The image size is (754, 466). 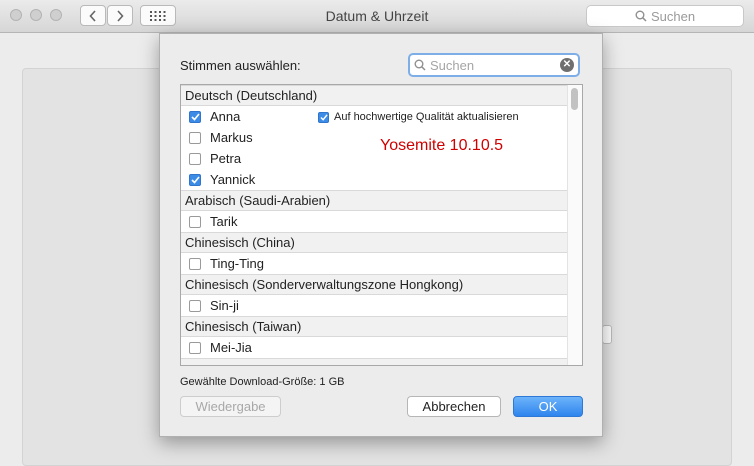 What do you see at coordinates (574, 99) in the screenshot?
I see `scrollbar-thumb` at bounding box center [574, 99].